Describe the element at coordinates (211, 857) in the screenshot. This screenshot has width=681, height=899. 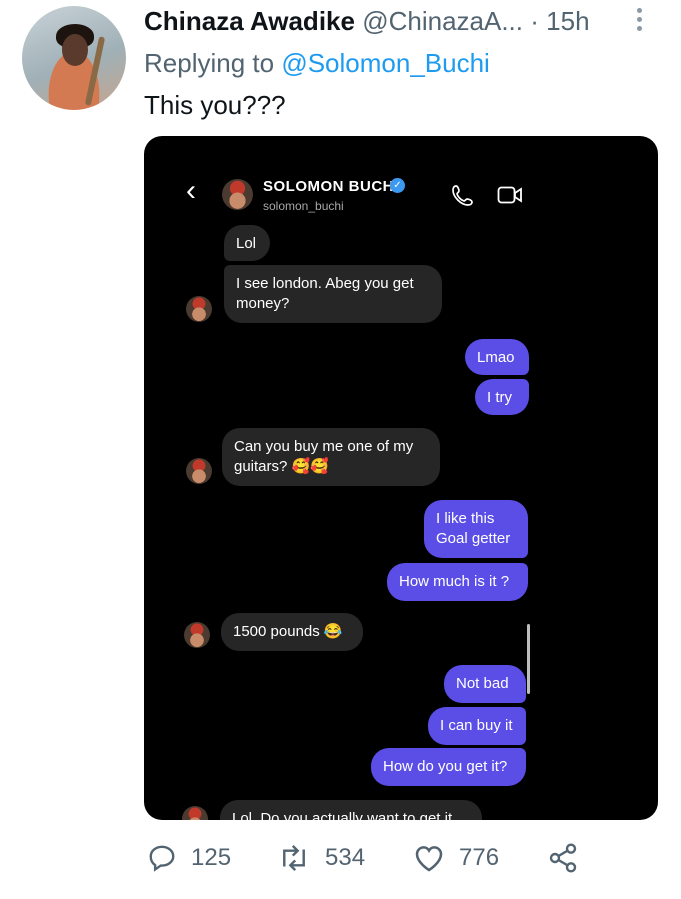
I see `reply-count: 125` at that location.